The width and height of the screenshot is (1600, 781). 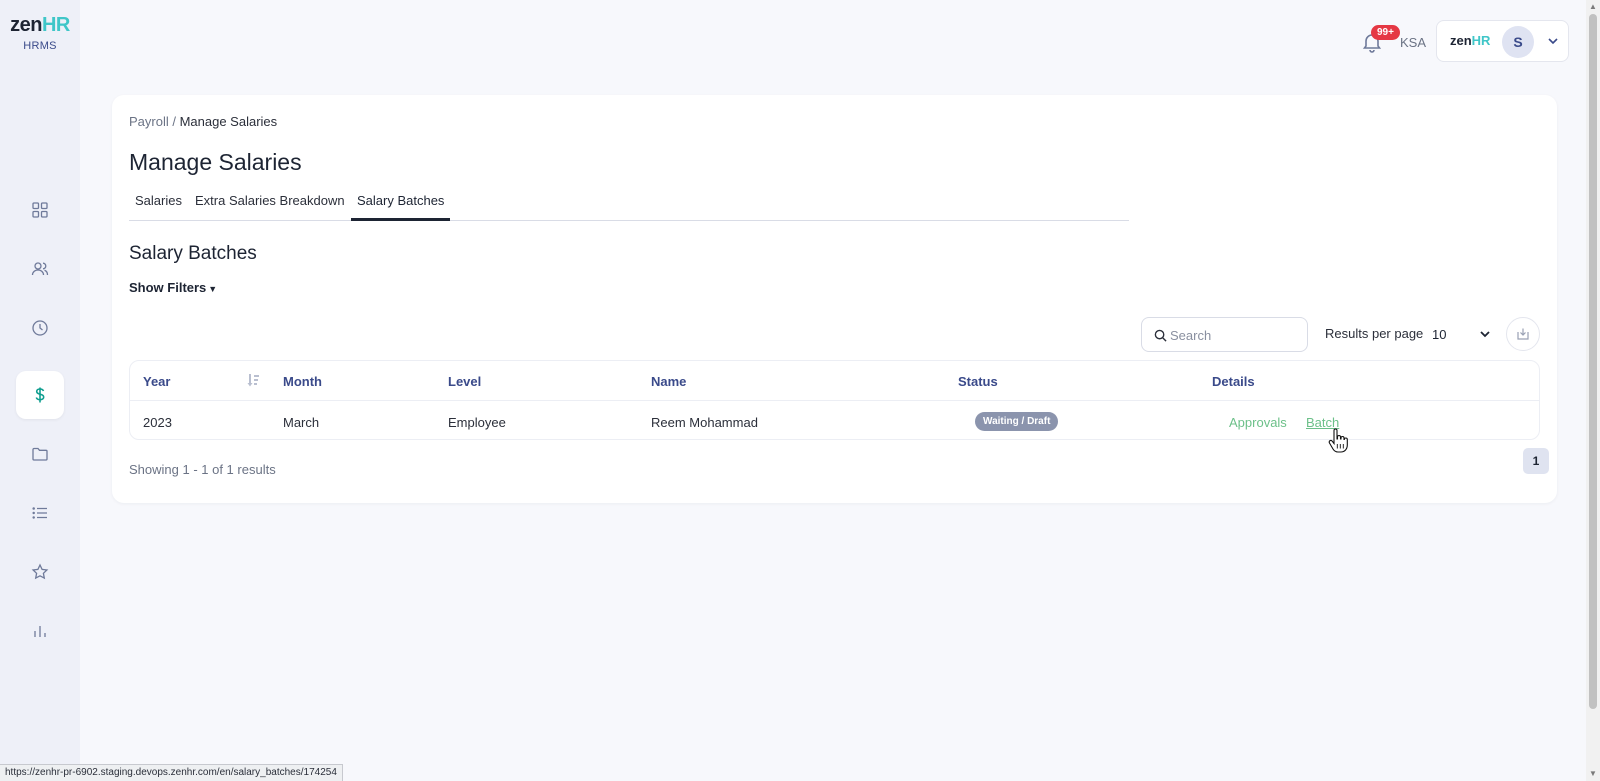 I want to click on cell-year: 2023, so click(x=157, y=422).